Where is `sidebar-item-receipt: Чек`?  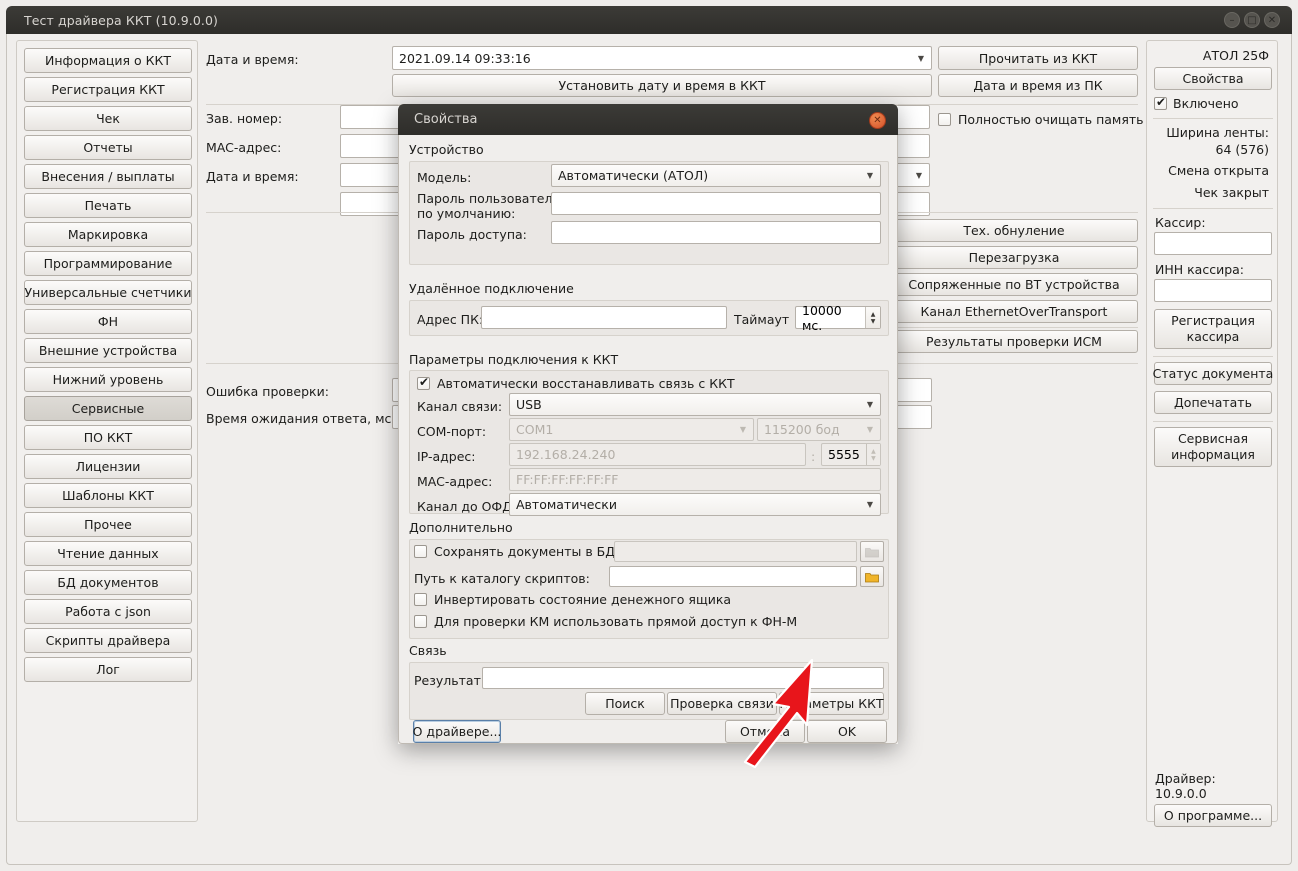 sidebar-item-receipt: Чек is located at coordinates (108, 118).